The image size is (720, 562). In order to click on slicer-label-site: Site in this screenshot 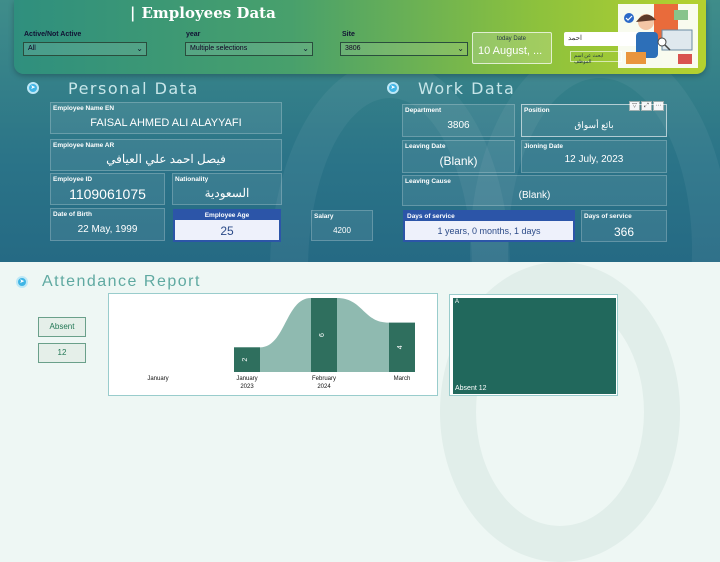, I will do `click(348, 34)`.